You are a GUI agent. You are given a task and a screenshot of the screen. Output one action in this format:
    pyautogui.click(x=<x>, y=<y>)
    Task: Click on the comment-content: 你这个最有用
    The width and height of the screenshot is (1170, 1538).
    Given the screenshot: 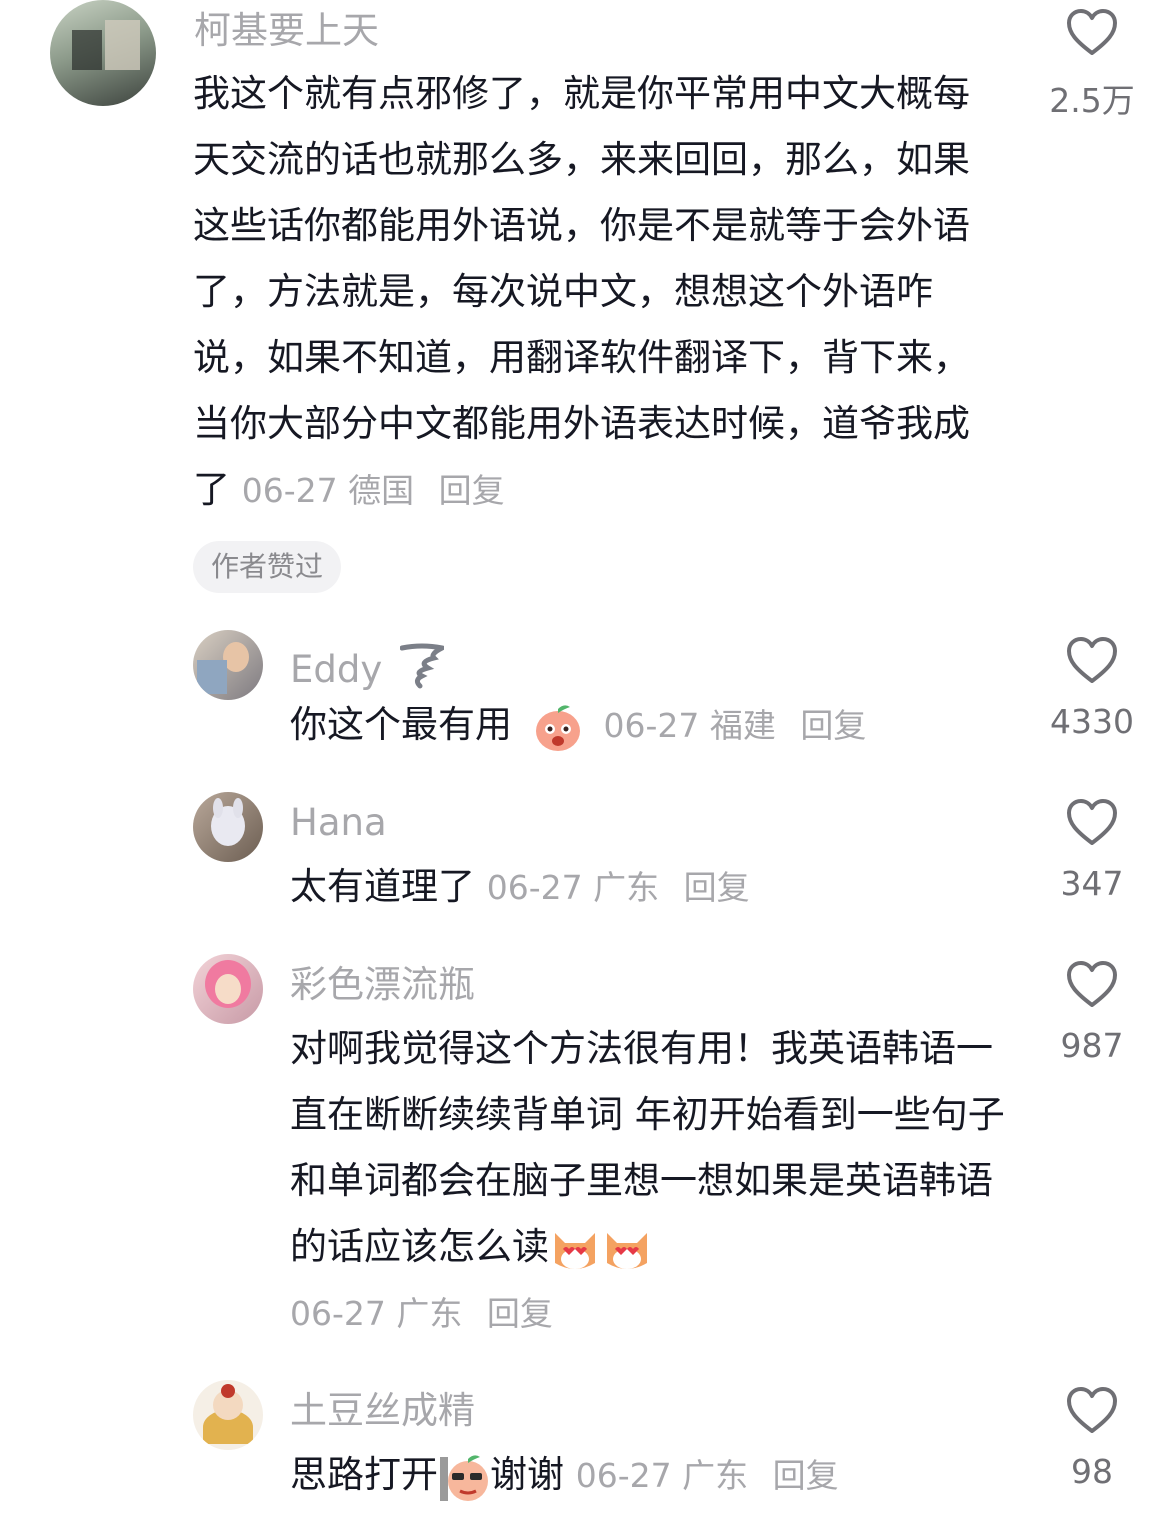 What is the action you would take?
    pyautogui.click(x=401, y=724)
    